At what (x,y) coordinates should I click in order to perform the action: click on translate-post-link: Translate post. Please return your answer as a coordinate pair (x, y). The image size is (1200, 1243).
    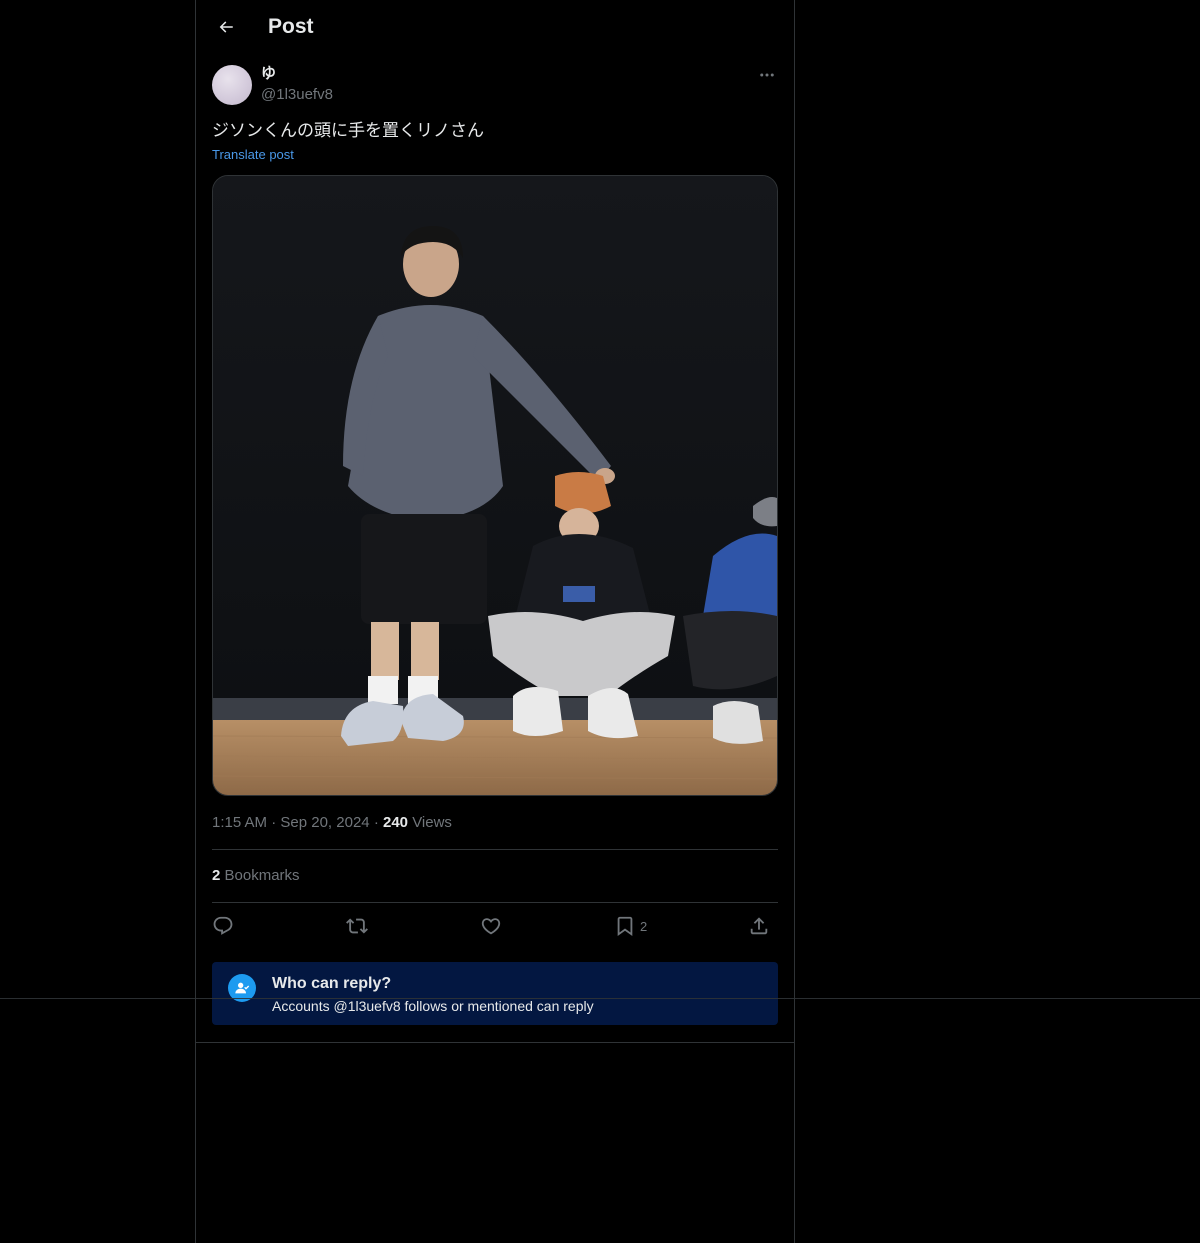
    Looking at the image, I should click on (253, 155).